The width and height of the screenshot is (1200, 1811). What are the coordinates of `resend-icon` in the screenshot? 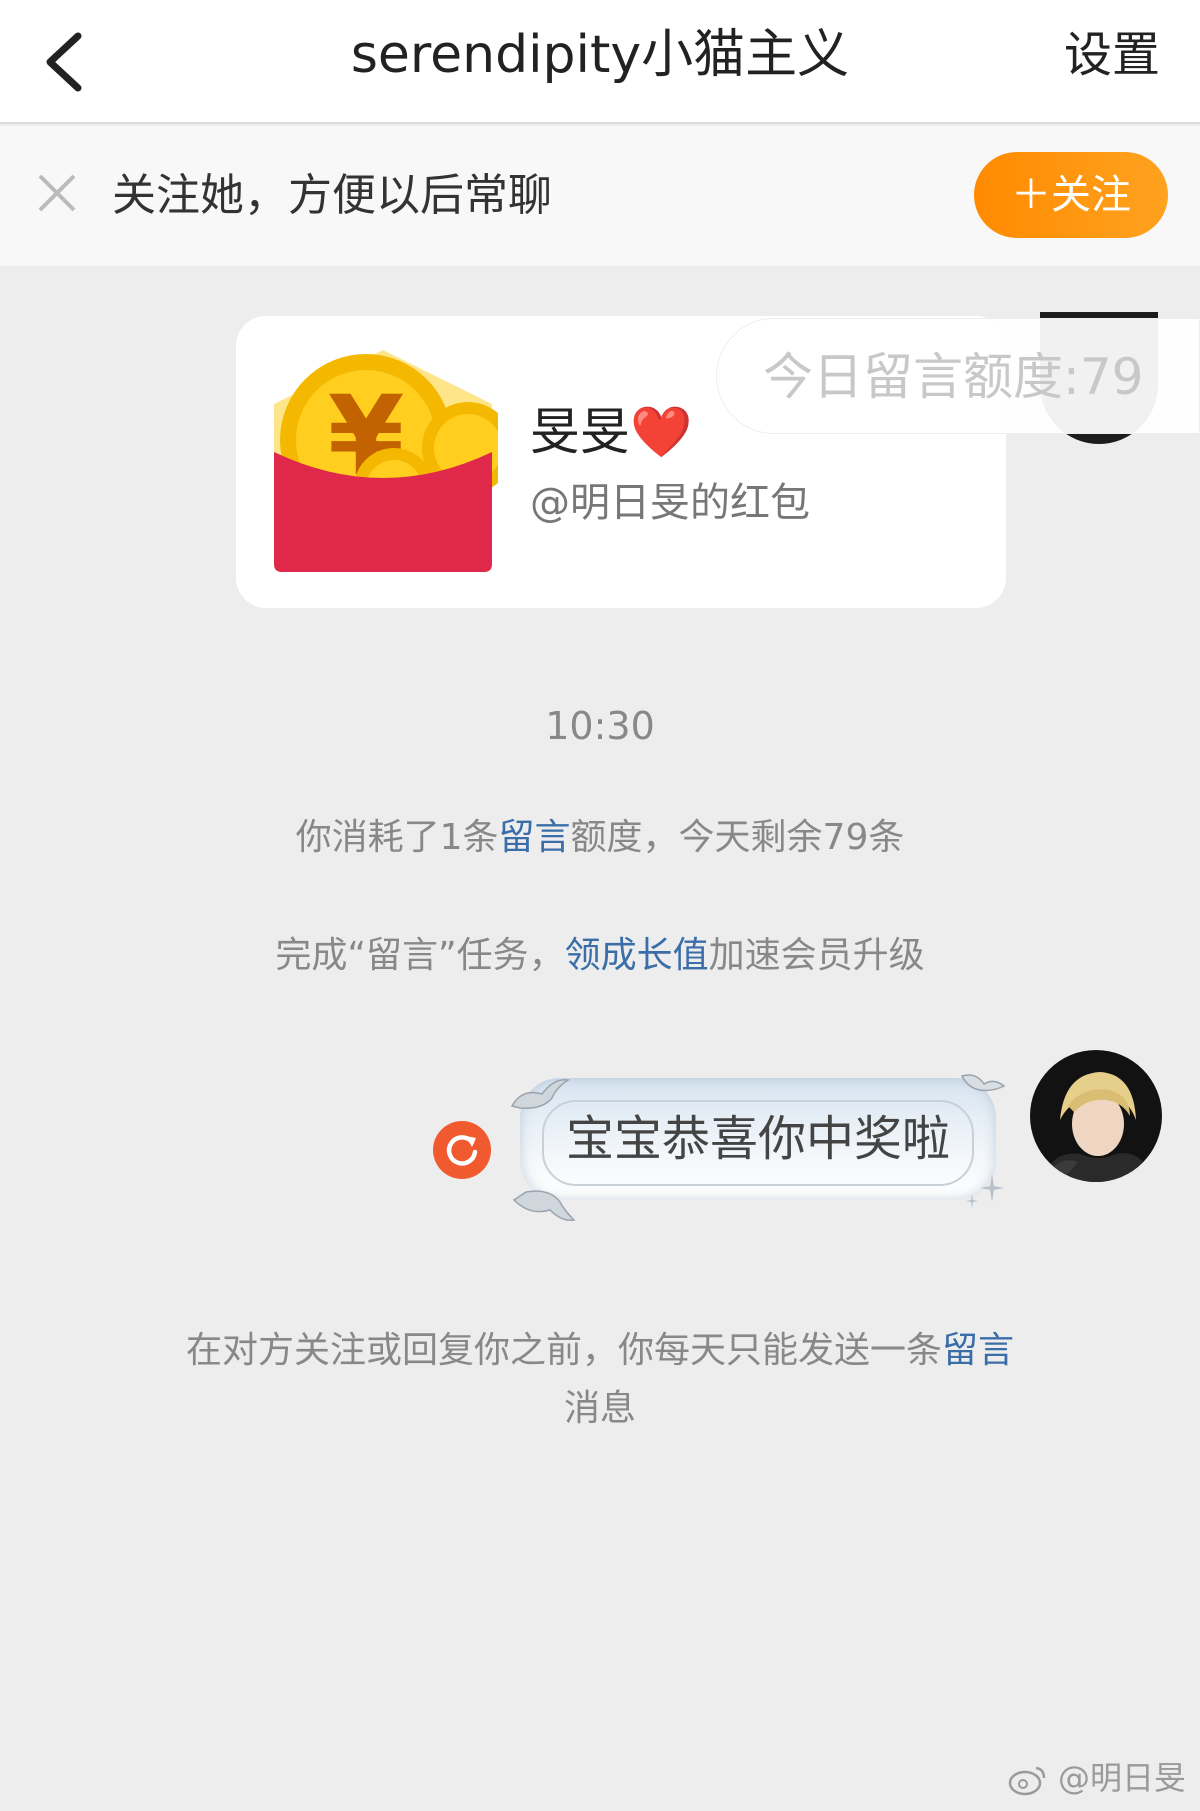 It's located at (462, 1150).